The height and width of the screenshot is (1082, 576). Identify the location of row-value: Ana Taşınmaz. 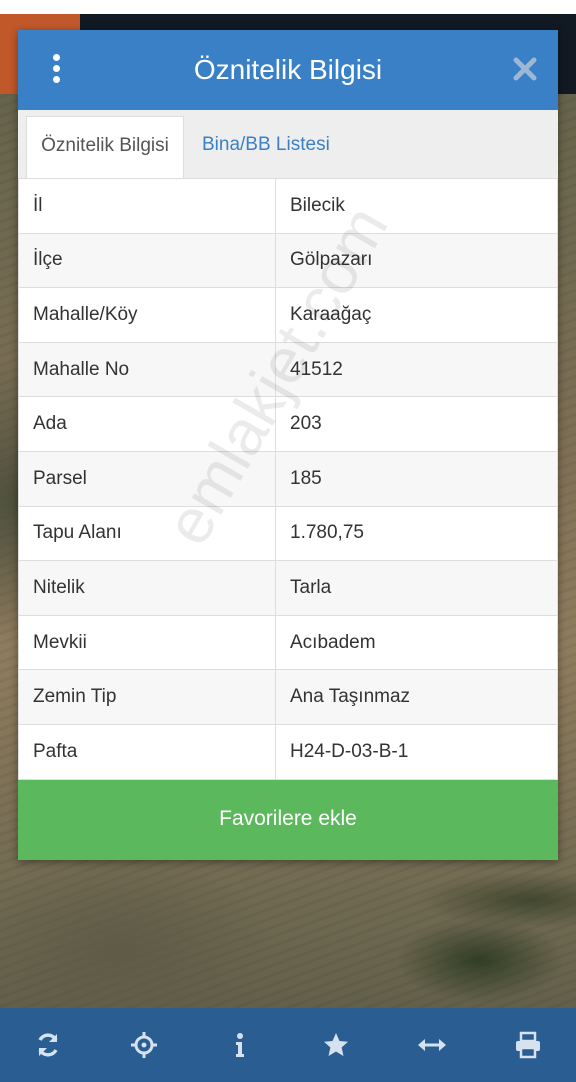
(416, 697).